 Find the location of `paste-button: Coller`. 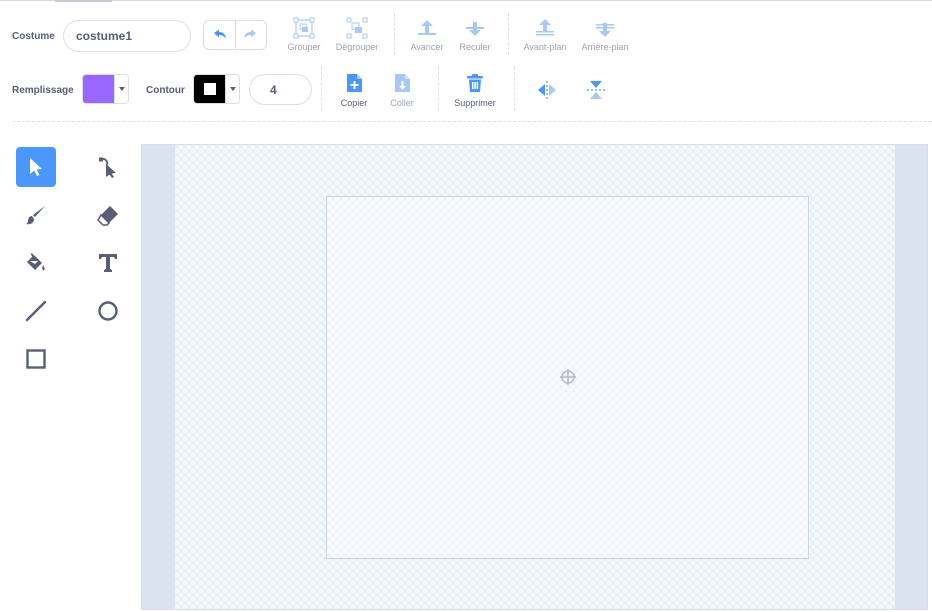

paste-button: Coller is located at coordinates (402, 90).